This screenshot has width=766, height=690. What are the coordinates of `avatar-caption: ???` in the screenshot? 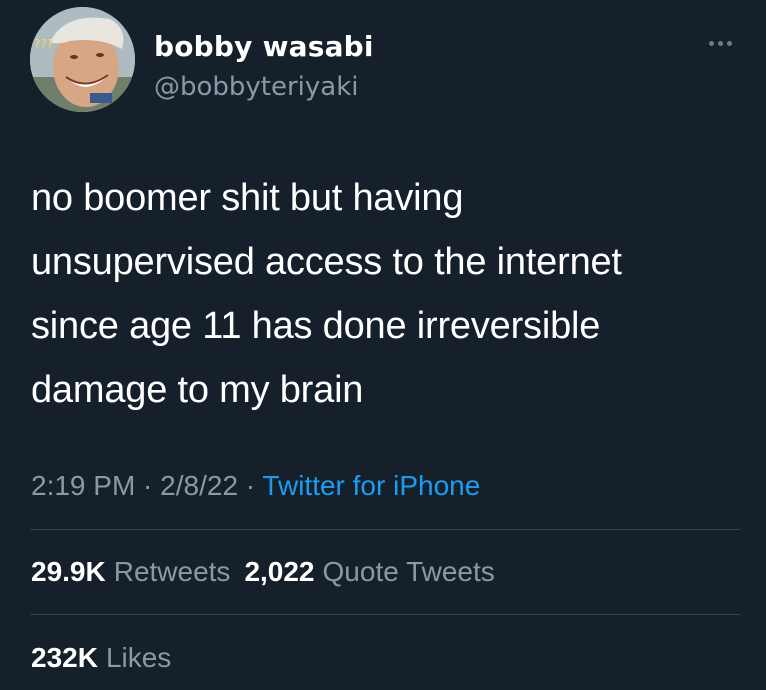 It's located at (44, 44).